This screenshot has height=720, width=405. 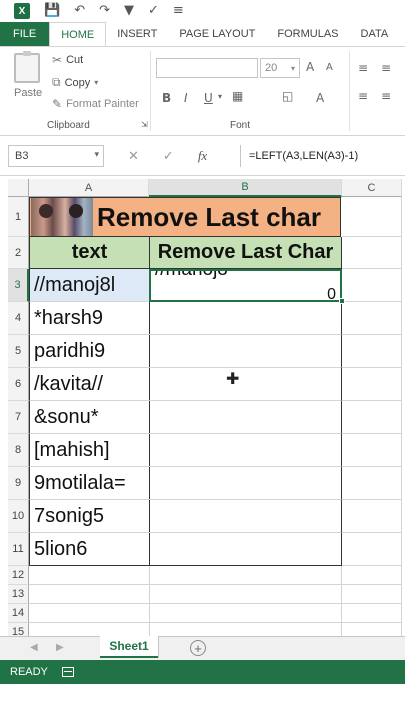 I want to click on column-header-b: B, so click(x=245, y=188).